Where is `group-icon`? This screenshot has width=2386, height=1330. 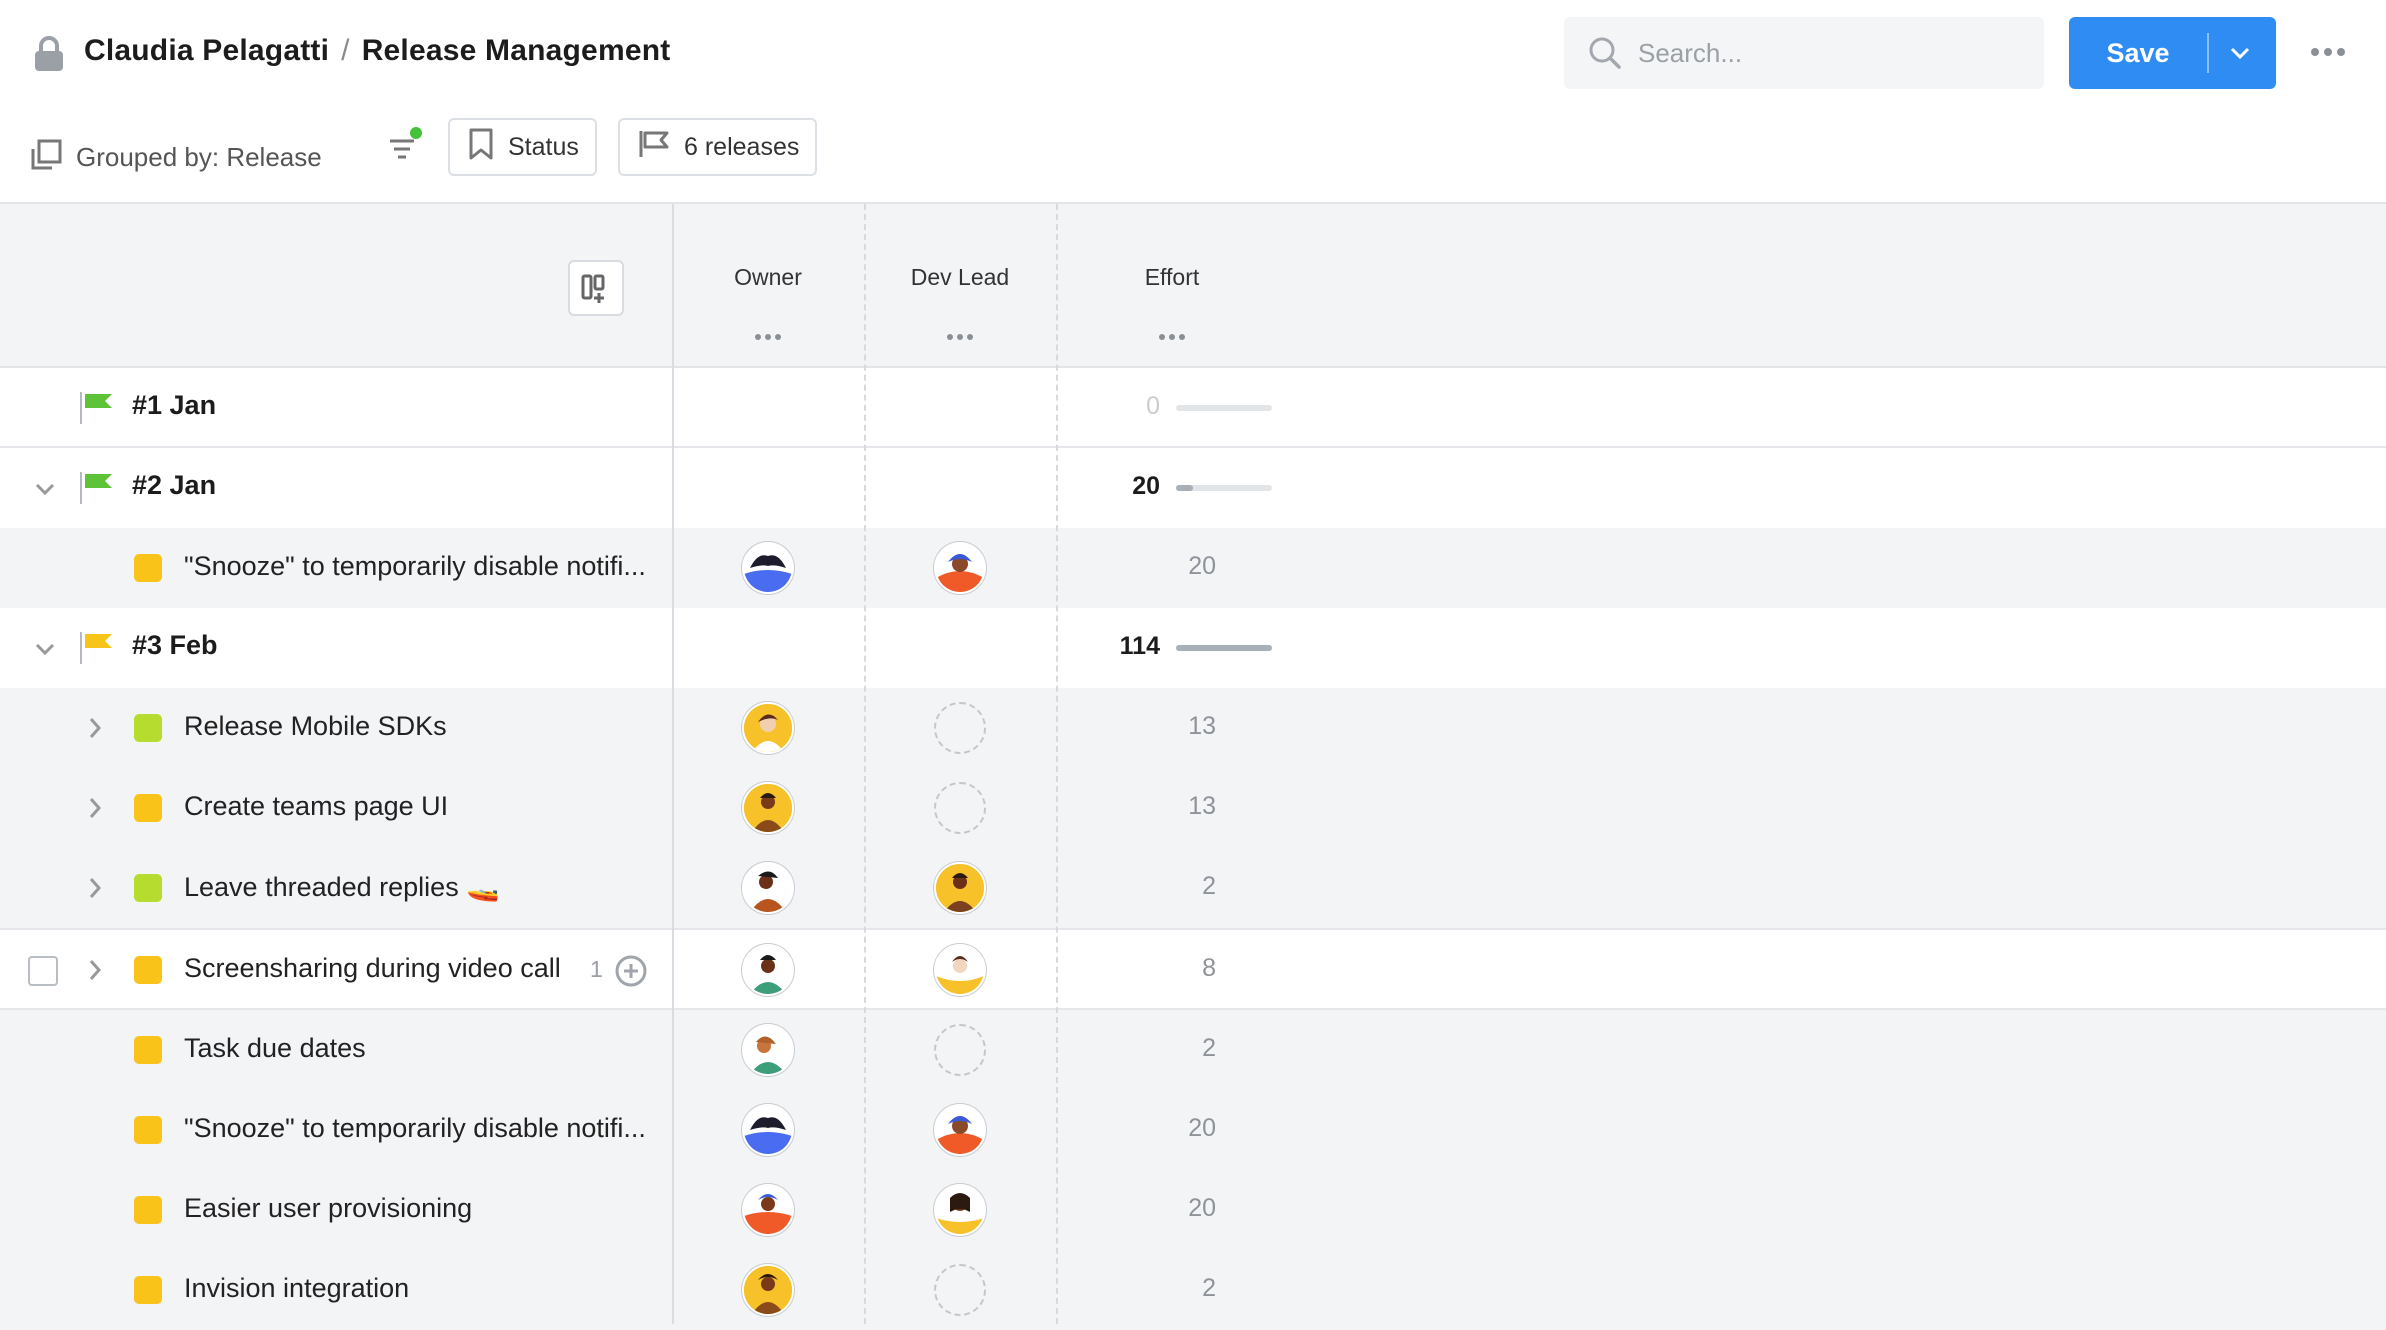
group-icon is located at coordinates (46, 157).